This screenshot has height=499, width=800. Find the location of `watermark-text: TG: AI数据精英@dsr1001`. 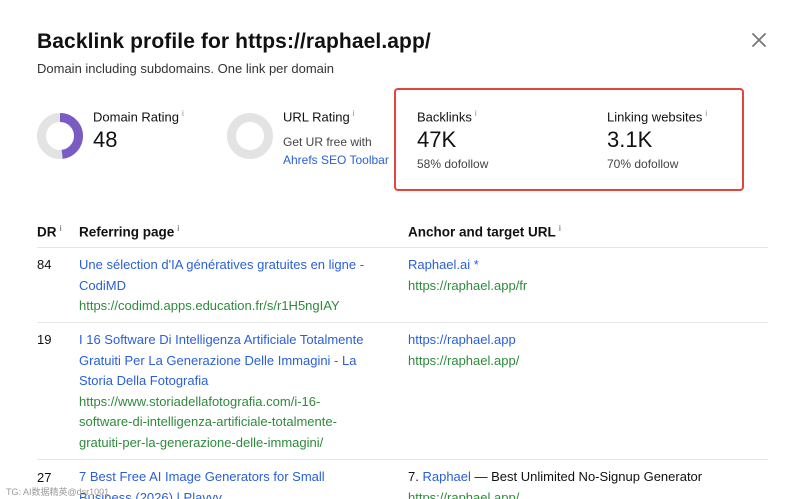

watermark-text: TG: AI数据精英@dsr1001 is located at coordinates (58, 492).